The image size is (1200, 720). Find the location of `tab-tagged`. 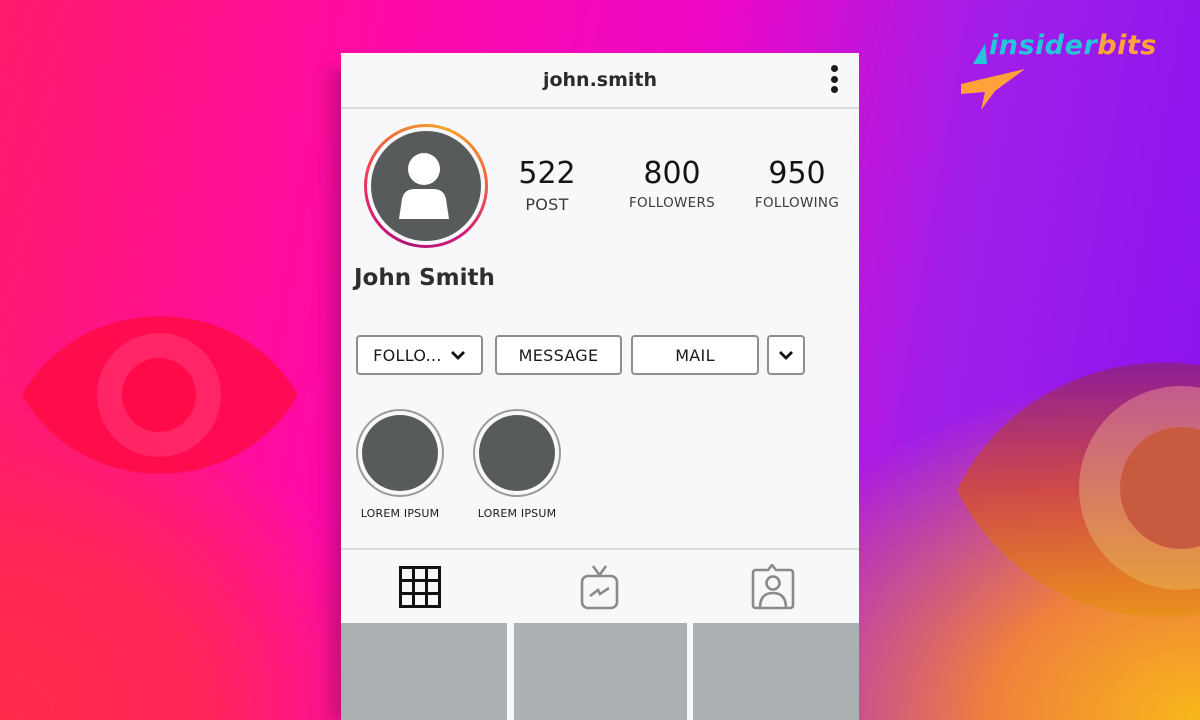

tab-tagged is located at coordinates (772, 587).